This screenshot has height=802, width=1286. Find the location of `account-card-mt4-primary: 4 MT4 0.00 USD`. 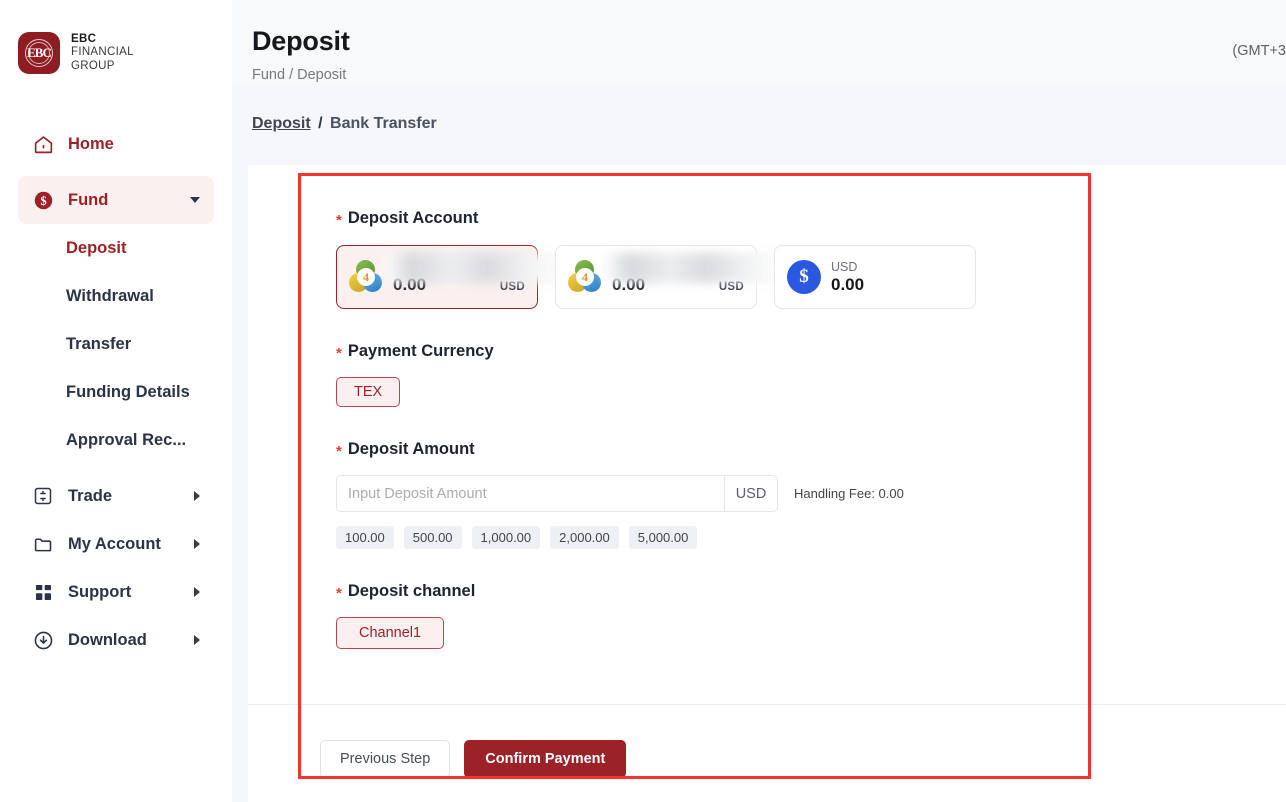

account-card-mt4-primary: 4 MT4 0.00 USD is located at coordinates (453, 277).